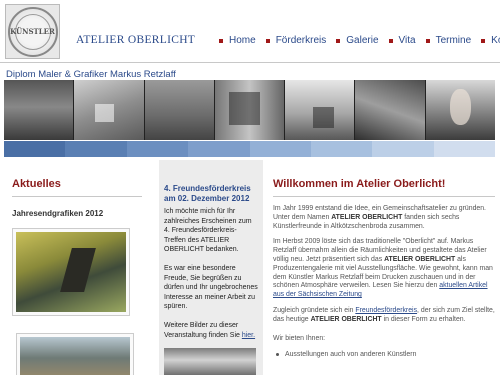  Describe the element at coordinates (58, 213) in the screenshot. I see `news-subheading: Jahresendgrafiken 2012` at that location.